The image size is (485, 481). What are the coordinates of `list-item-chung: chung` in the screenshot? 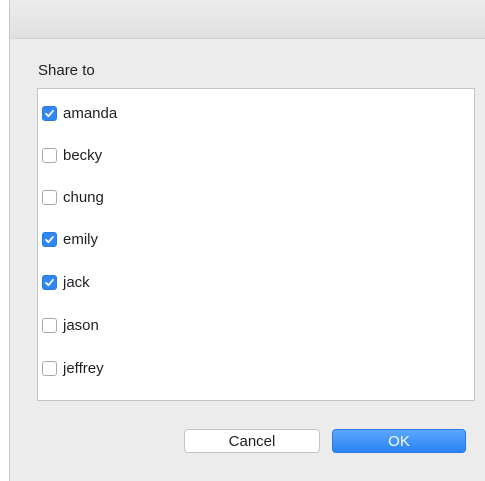 It's located at (73, 197).